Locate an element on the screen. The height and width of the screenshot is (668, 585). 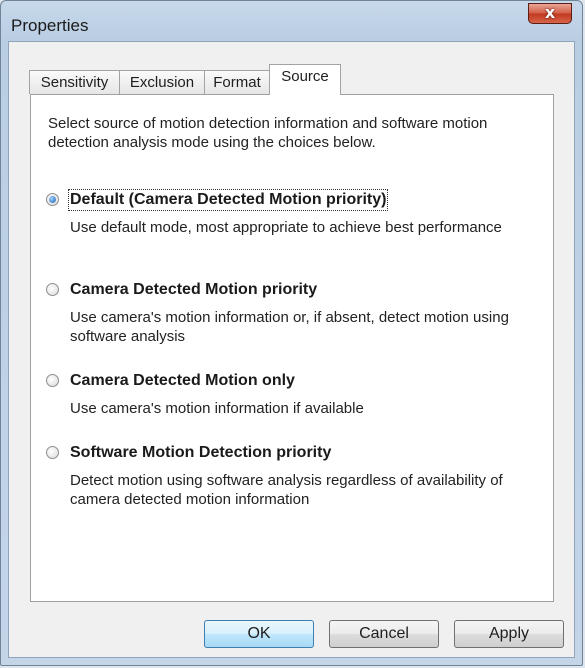
radio-software-priority is located at coordinates (52, 452).